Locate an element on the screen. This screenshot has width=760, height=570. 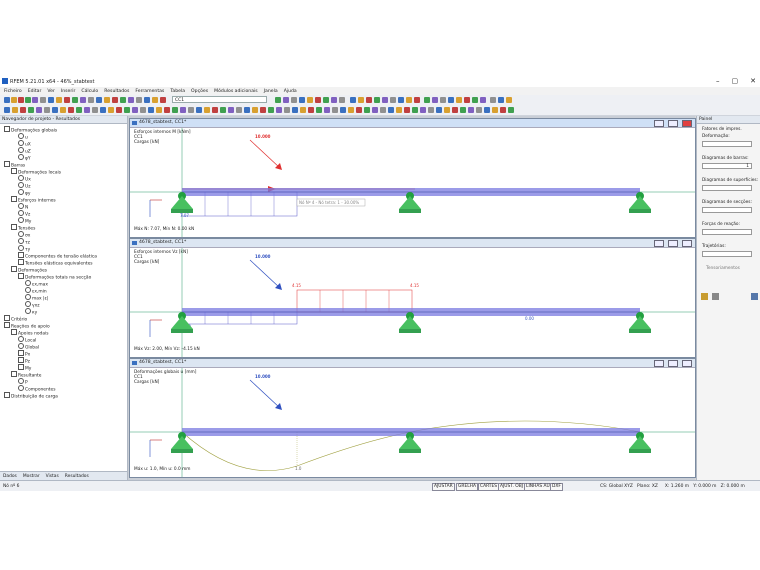
menu-item: Módulos adicionais is located at coordinates (236, 91).